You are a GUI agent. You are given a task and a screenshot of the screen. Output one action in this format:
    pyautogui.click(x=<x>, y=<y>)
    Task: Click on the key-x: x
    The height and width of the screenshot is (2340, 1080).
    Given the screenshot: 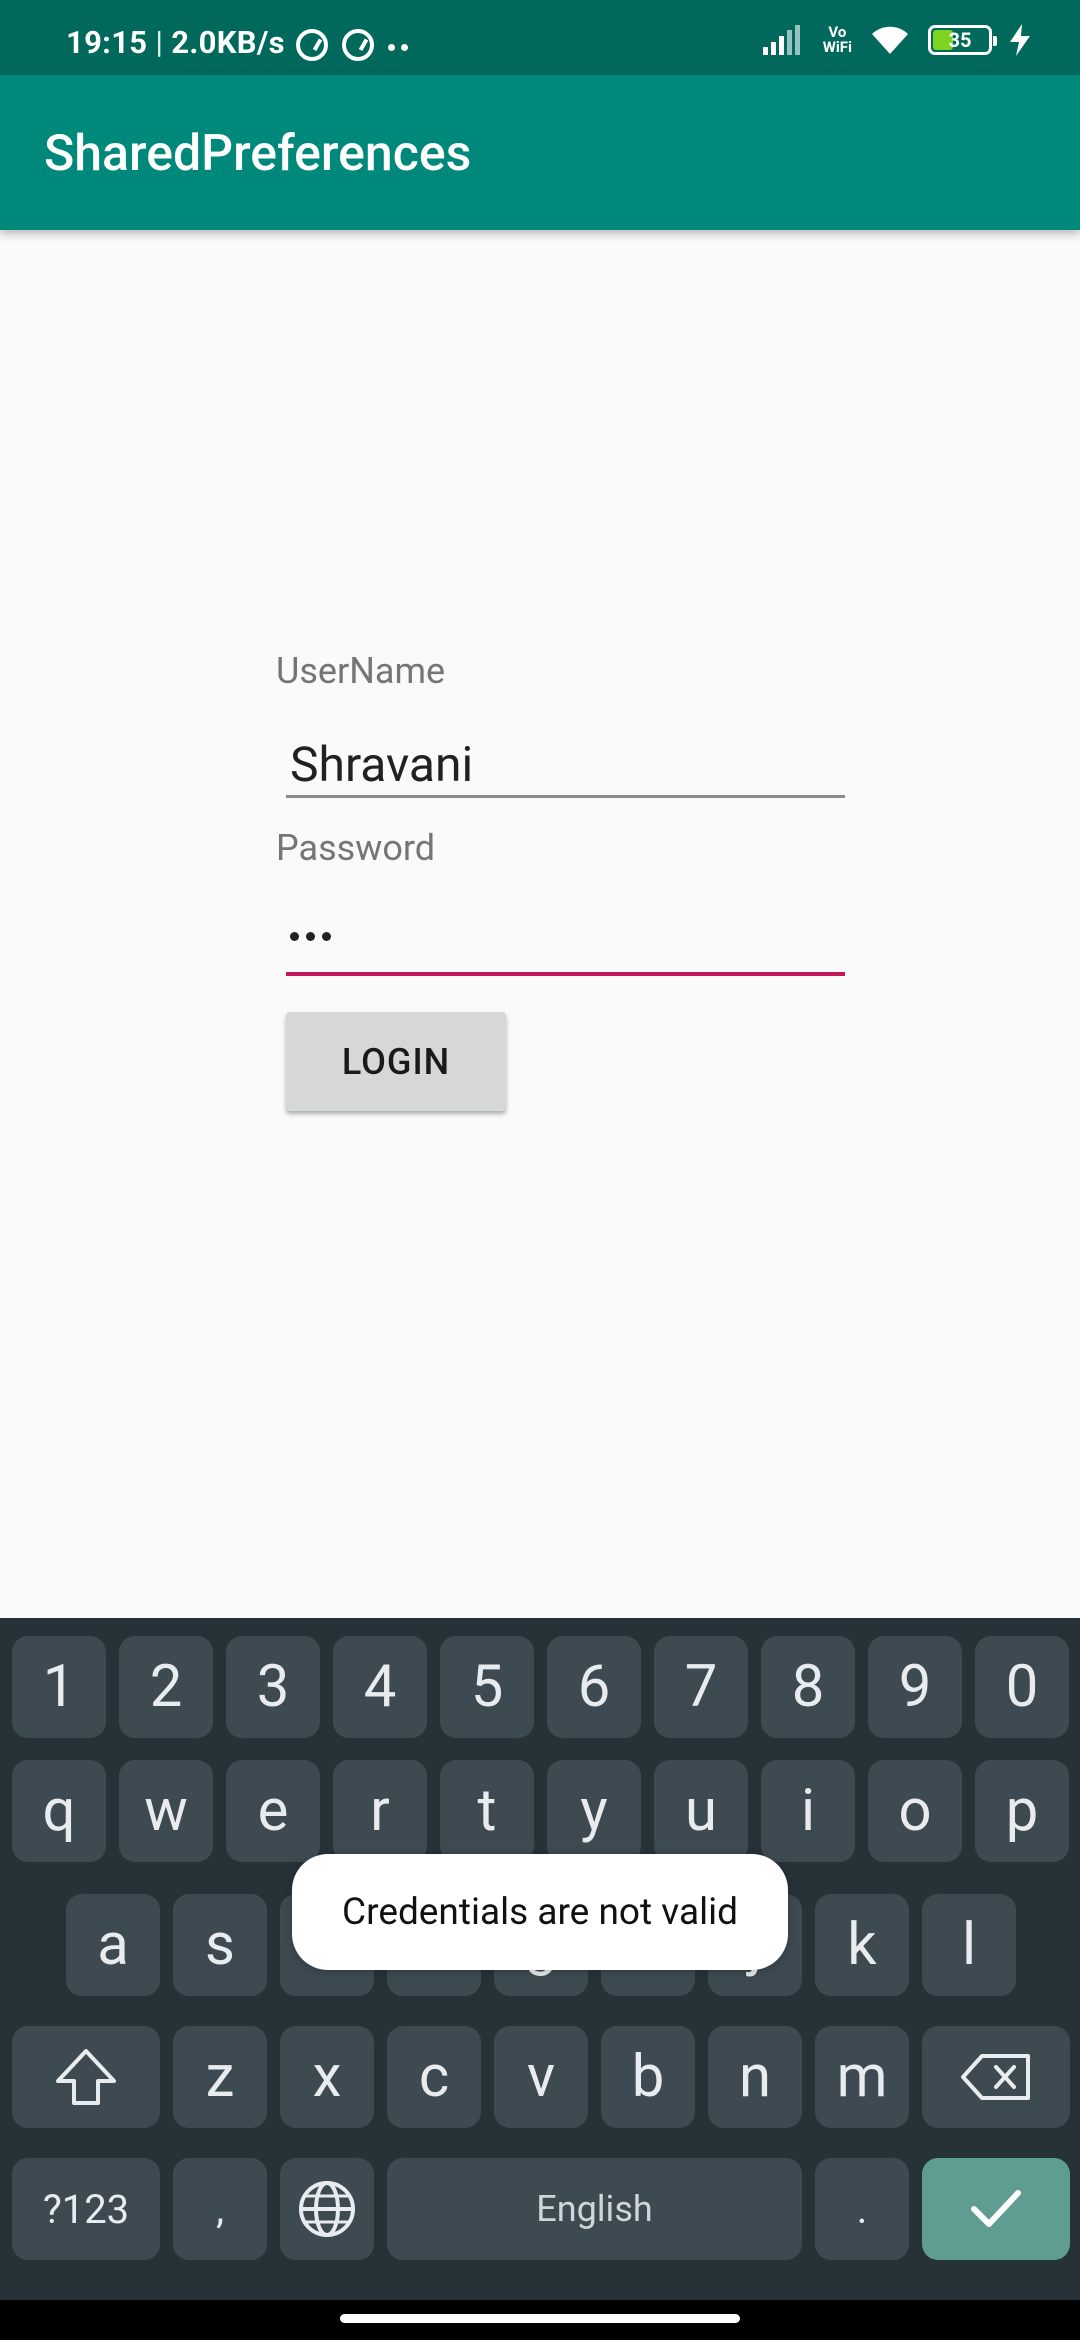 What is the action you would take?
    pyautogui.click(x=327, y=2077)
    